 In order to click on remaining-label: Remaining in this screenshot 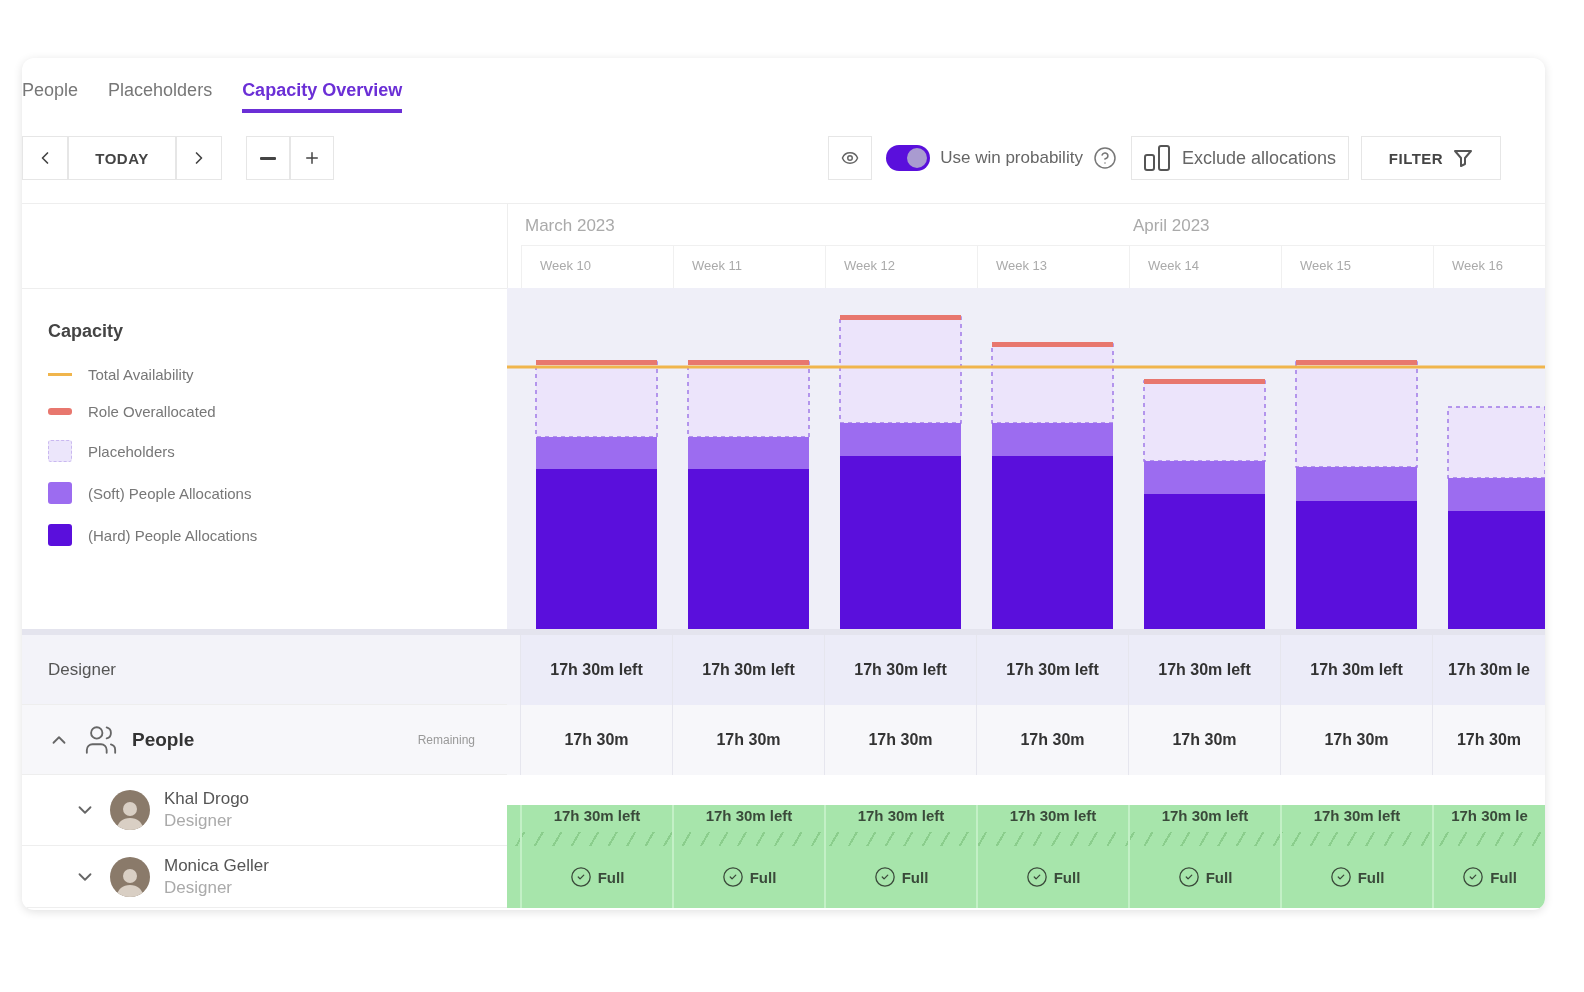, I will do `click(446, 739)`.